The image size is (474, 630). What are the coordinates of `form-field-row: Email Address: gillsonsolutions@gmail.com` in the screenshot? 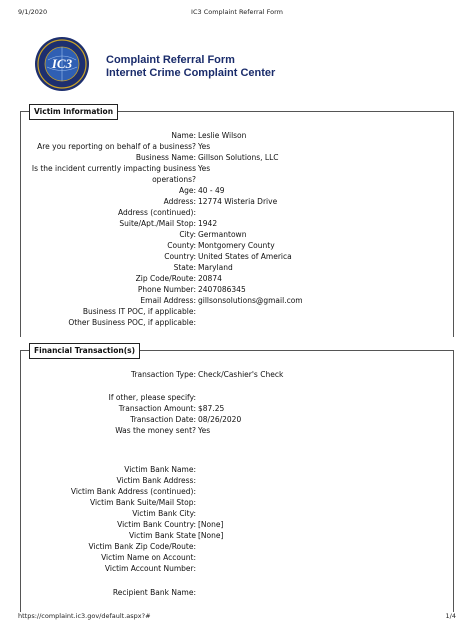 It's located at (237, 300).